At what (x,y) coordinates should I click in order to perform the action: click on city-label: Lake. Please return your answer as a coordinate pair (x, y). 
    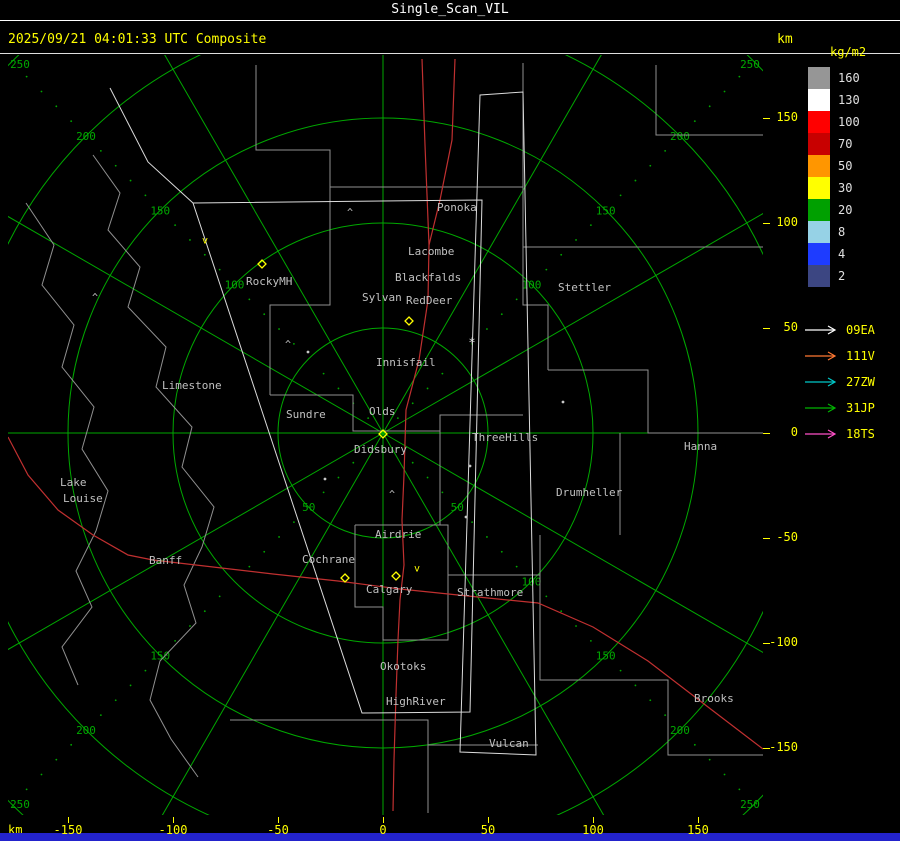
    Looking at the image, I should click on (73, 482).